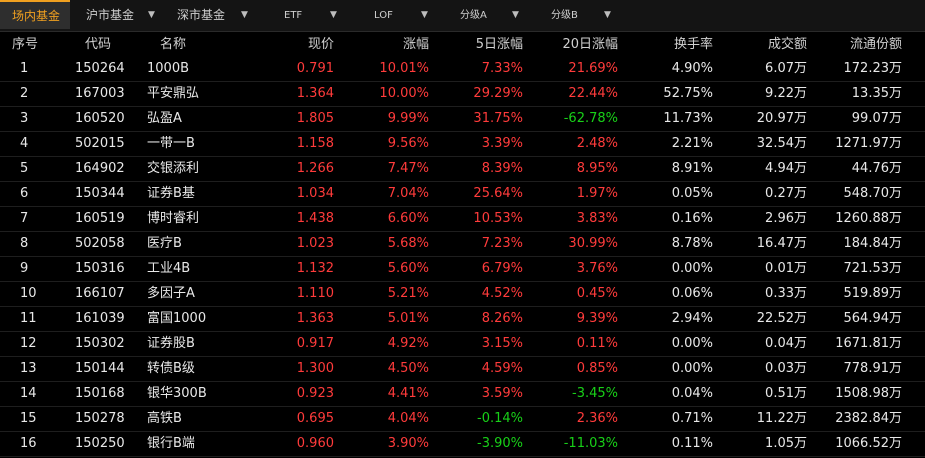 This screenshot has height=458, width=925. What do you see at coordinates (868, 143) in the screenshot?
I see `float-shares: 1271.97万` at bounding box center [868, 143].